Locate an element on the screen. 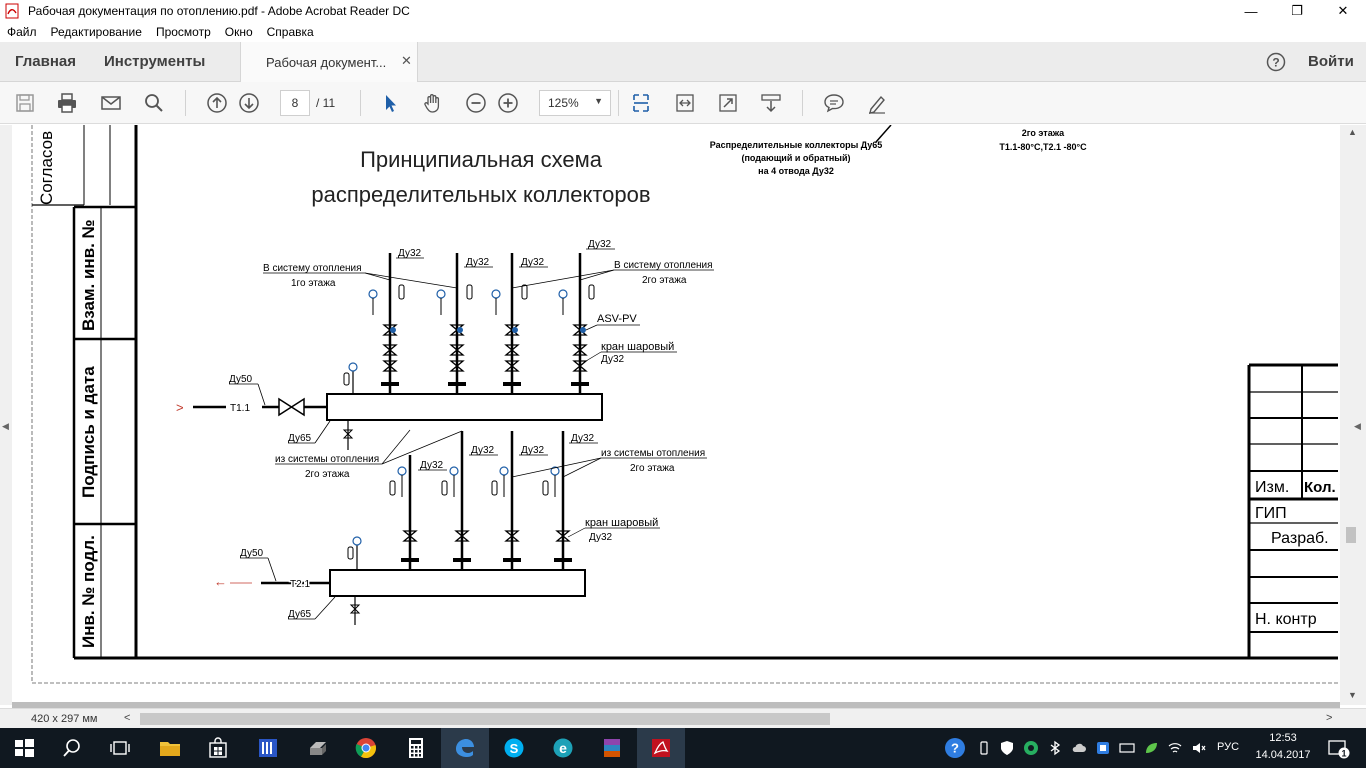  sign-in-button: Войти is located at coordinates (1331, 61).